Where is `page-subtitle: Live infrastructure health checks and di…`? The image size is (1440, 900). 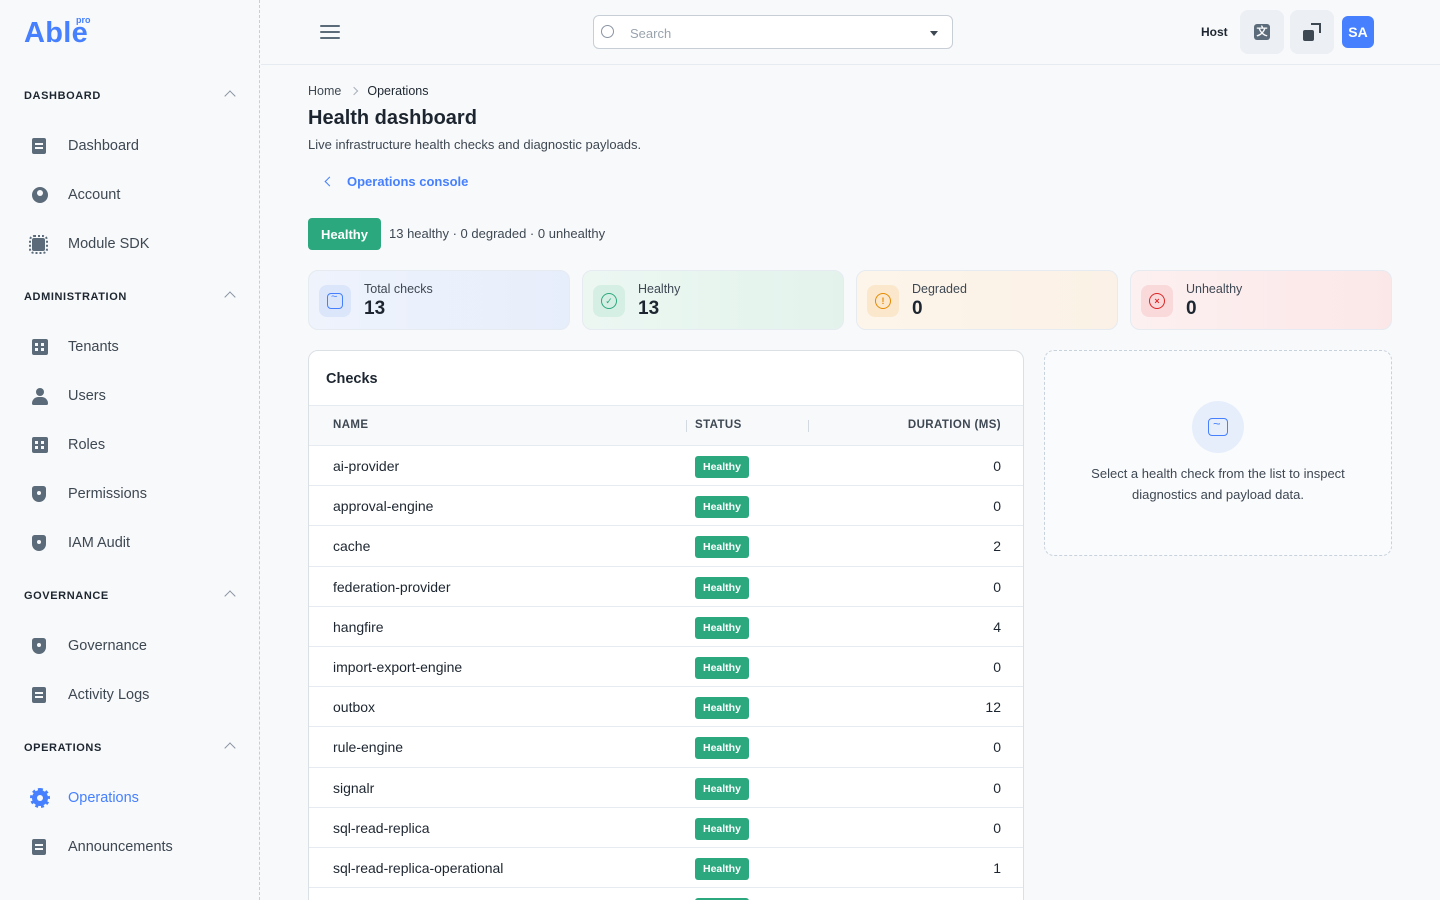
page-subtitle: Live infrastructure health checks and di… is located at coordinates (475, 144).